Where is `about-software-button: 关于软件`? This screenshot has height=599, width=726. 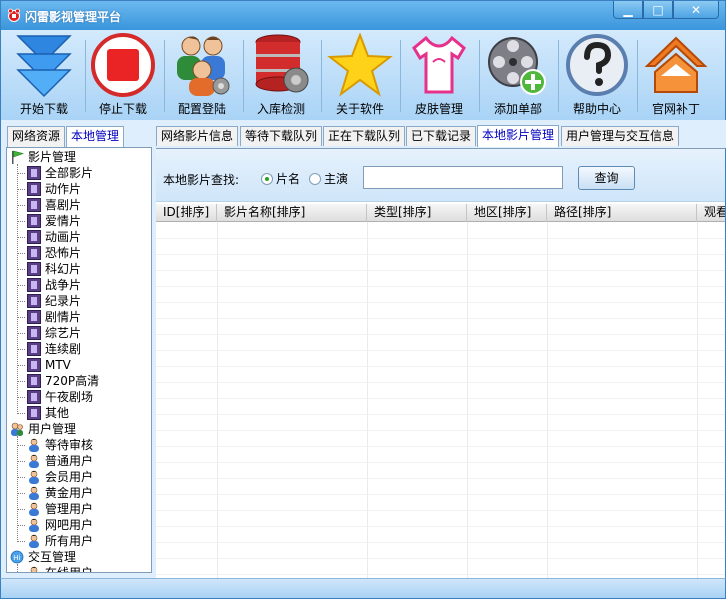
about-software-button: 关于软件 is located at coordinates (360, 75).